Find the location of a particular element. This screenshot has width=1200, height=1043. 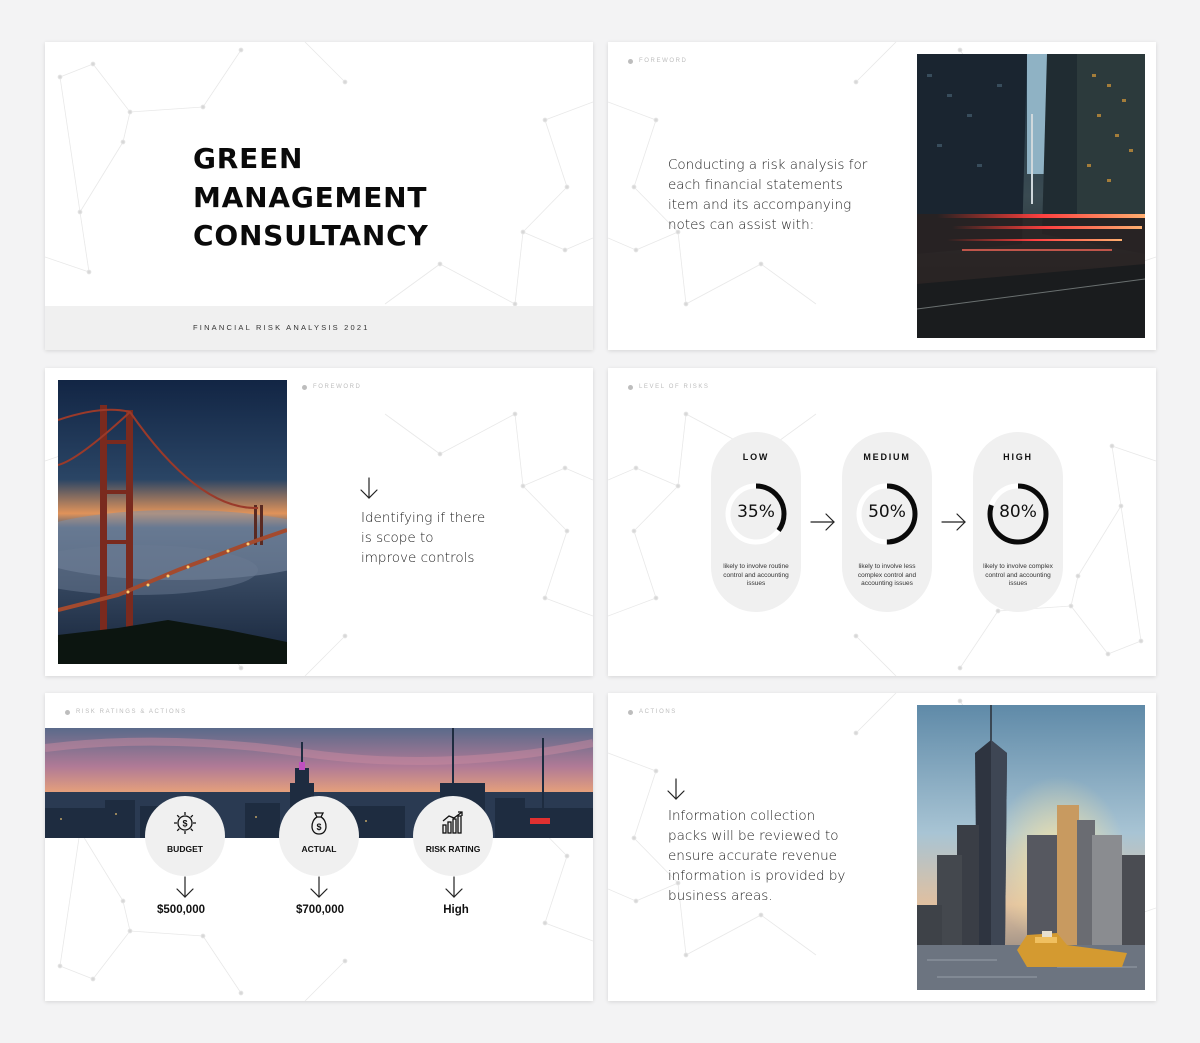

risk-level-title: HIGH is located at coordinates (1018, 457).